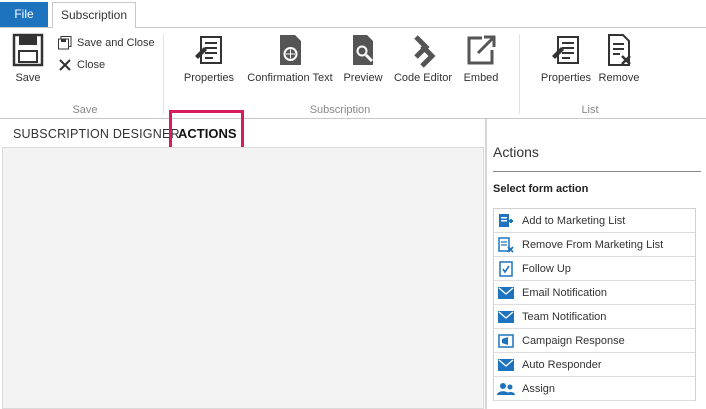  Describe the element at coordinates (541, 189) in the screenshot. I see `panel-subtitle: Select form action` at that location.